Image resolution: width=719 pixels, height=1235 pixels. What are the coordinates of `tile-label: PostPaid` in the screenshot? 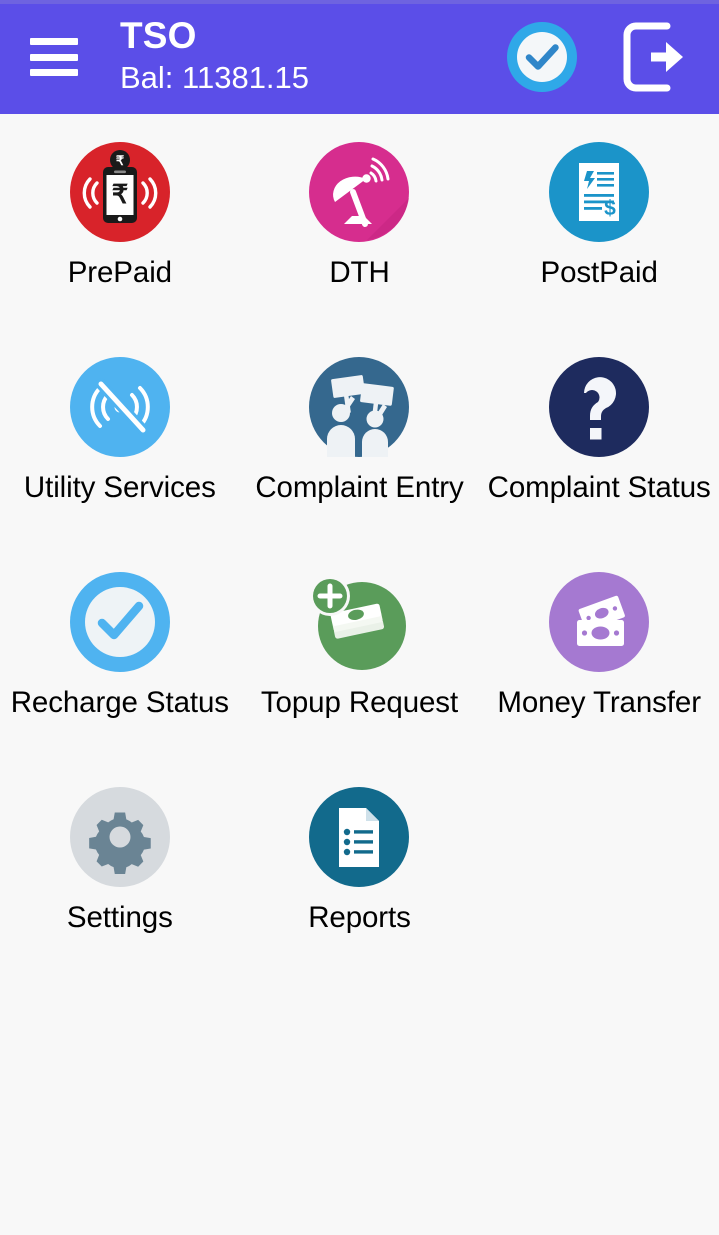 It's located at (599, 272).